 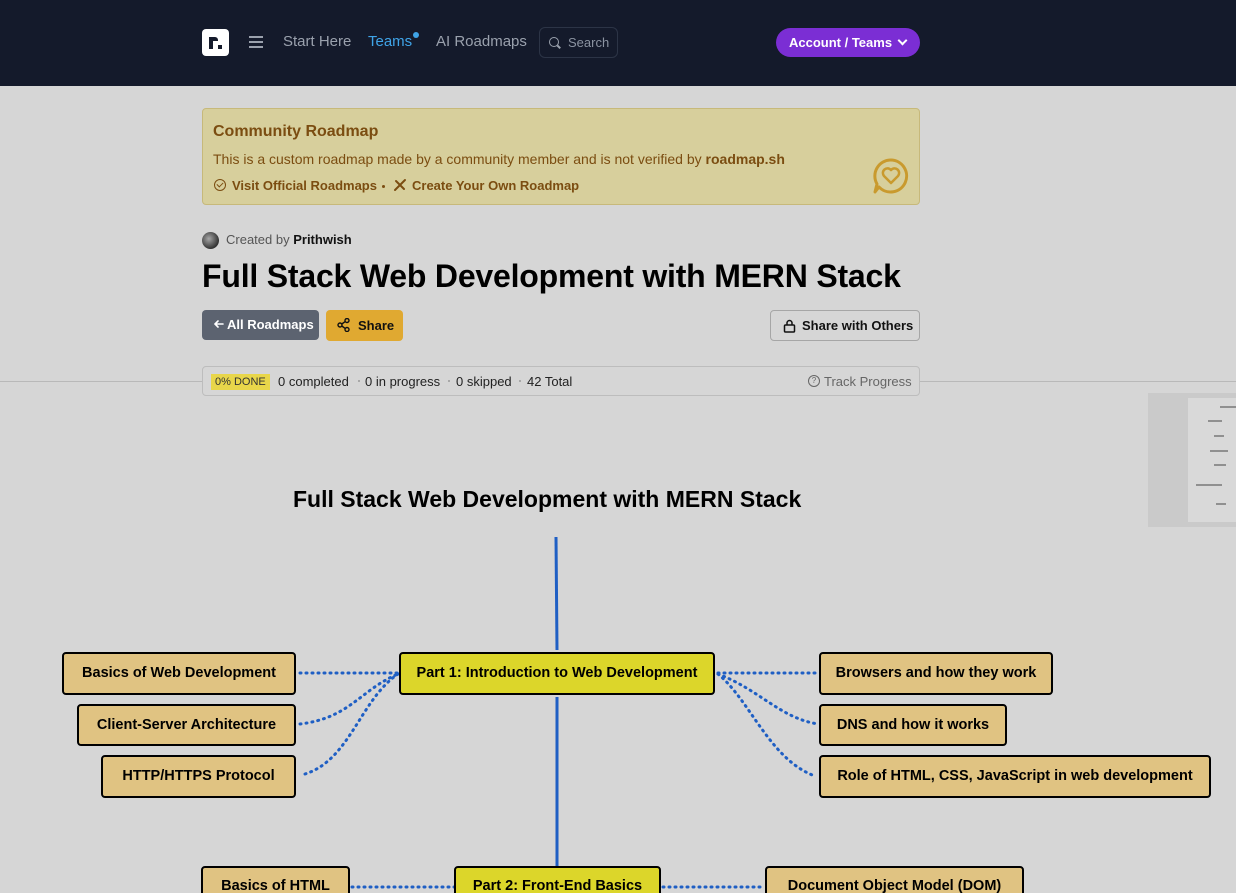 I want to click on node-part1-intro-web-dev: Part 1: Introduction to Web Development, so click(x=557, y=673).